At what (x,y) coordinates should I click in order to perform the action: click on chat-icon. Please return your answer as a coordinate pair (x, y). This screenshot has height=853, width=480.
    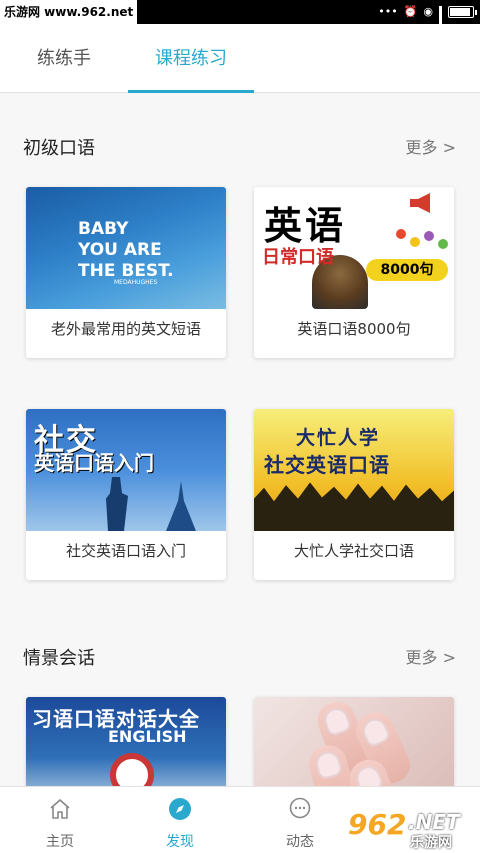
    Looking at the image, I should click on (300, 808).